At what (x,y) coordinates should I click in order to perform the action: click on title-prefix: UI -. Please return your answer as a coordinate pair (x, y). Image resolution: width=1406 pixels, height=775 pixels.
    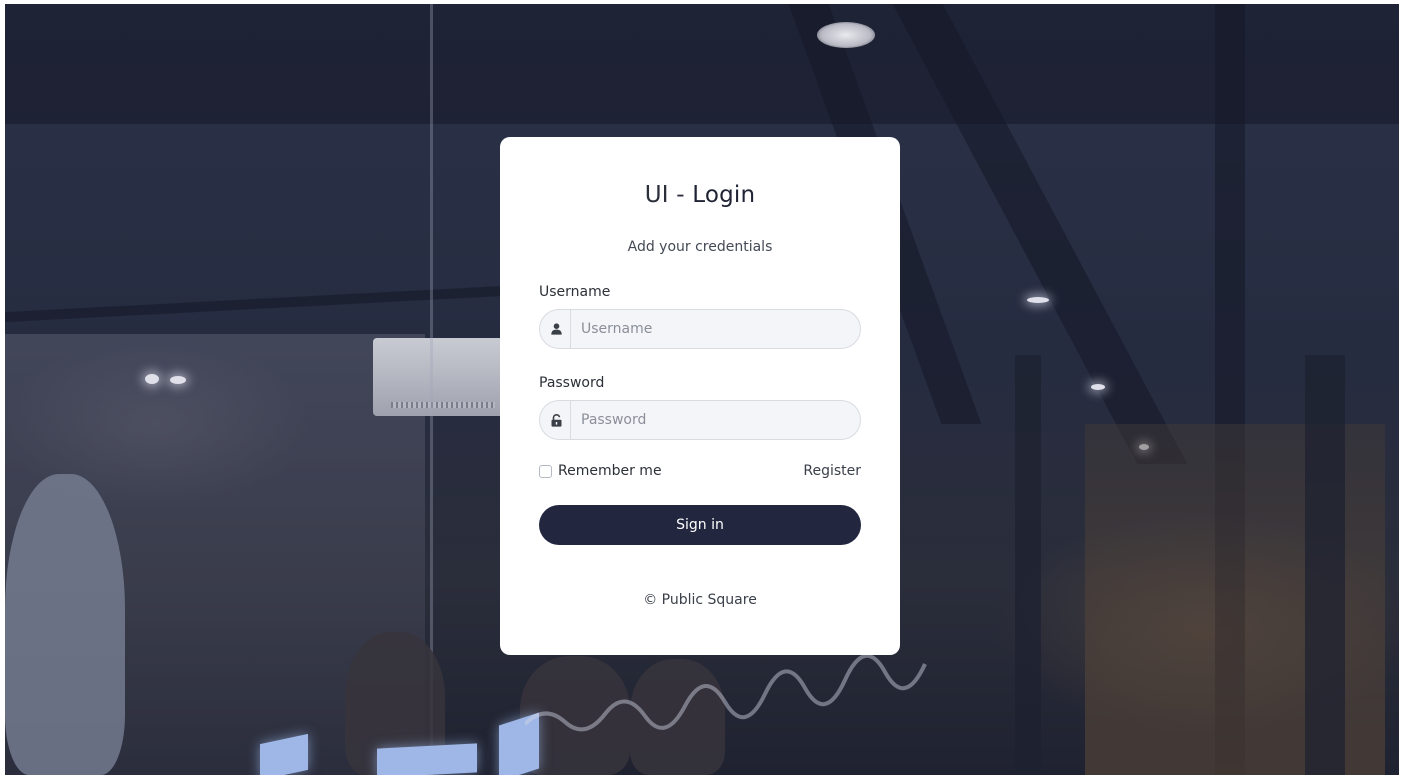
    Looking at the image, I should click on (668, 195).